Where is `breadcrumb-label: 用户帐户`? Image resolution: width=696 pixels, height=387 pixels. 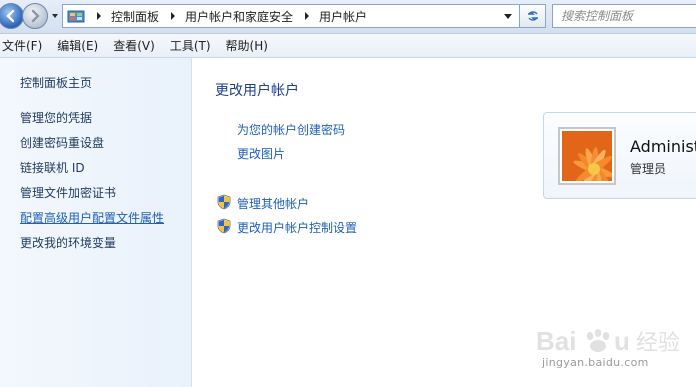
breadcrumb-label: 用户帐户 is located at coordinates (343, 16).